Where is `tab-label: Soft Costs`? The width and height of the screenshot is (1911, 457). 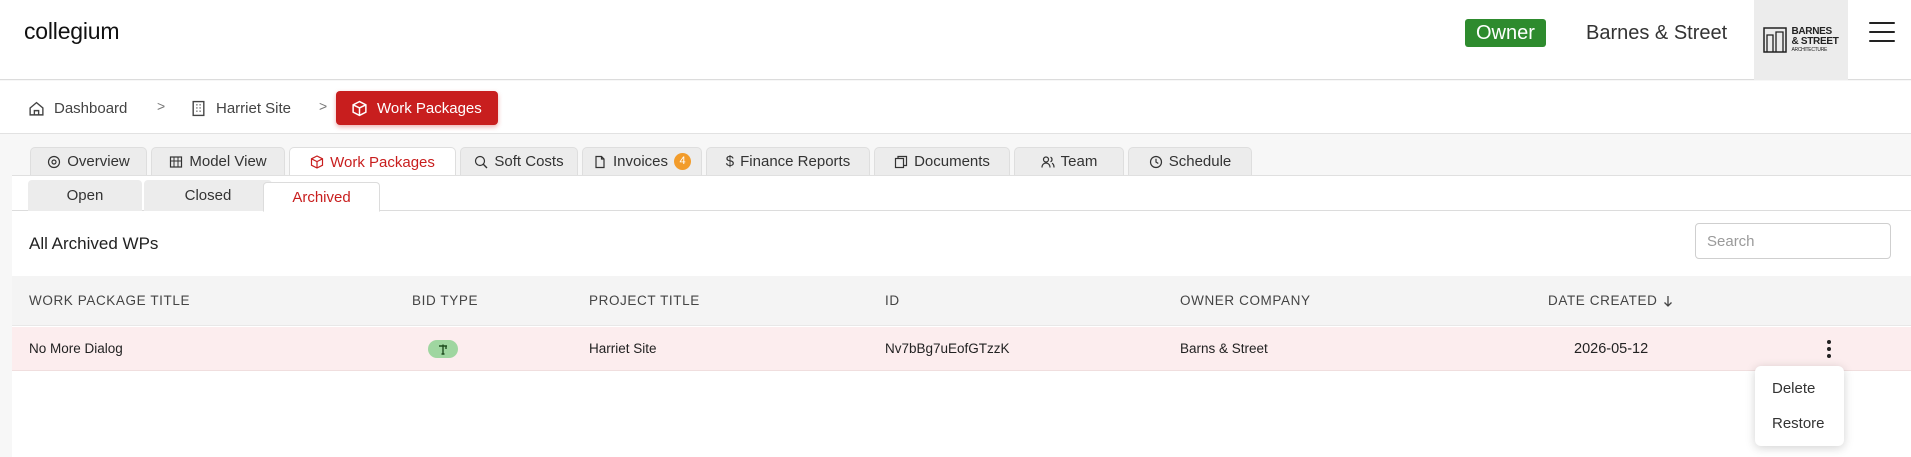 tab-label: Soft Costs is located at coordinates (529, 161).